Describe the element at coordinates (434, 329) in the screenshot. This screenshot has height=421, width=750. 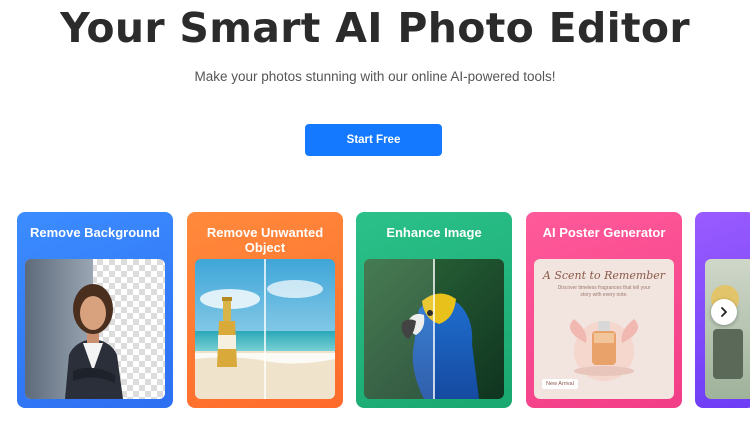
I see `enhance-image-preview-image` at that location.